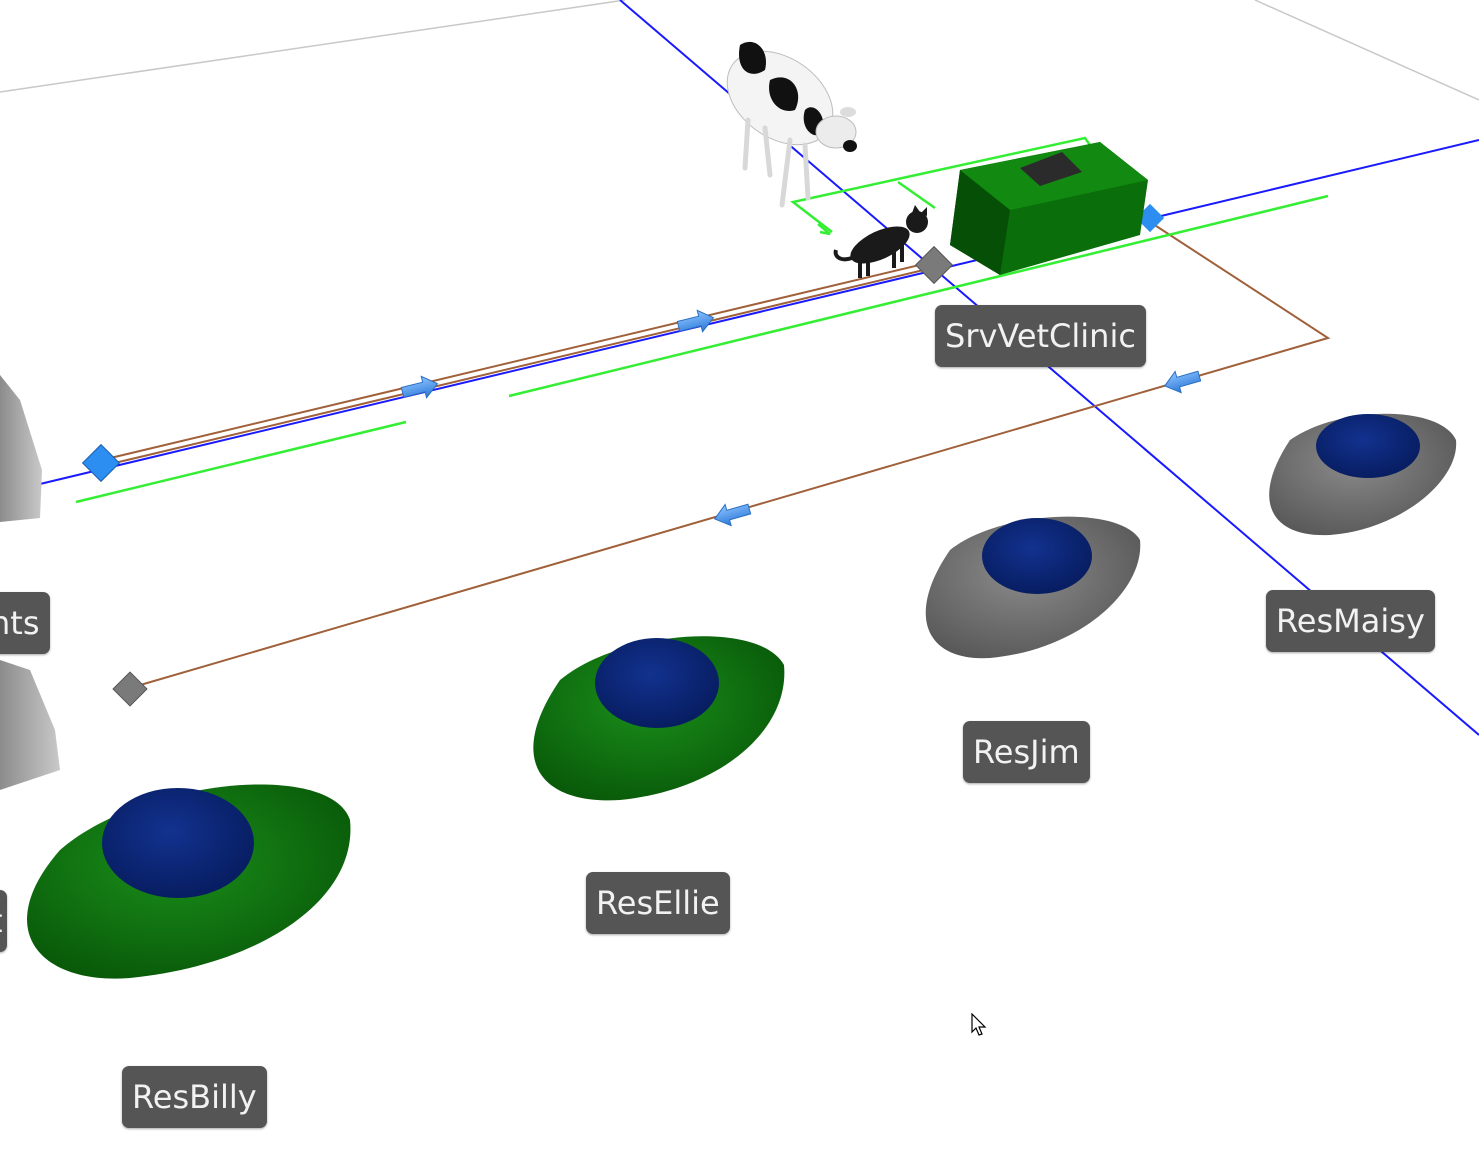 This screenshot has width=1479, height=1155. What do you see at coordinates (979, 1024) in the screenshot?
I see `cursor-icon` at bounding box center [979, 1024].